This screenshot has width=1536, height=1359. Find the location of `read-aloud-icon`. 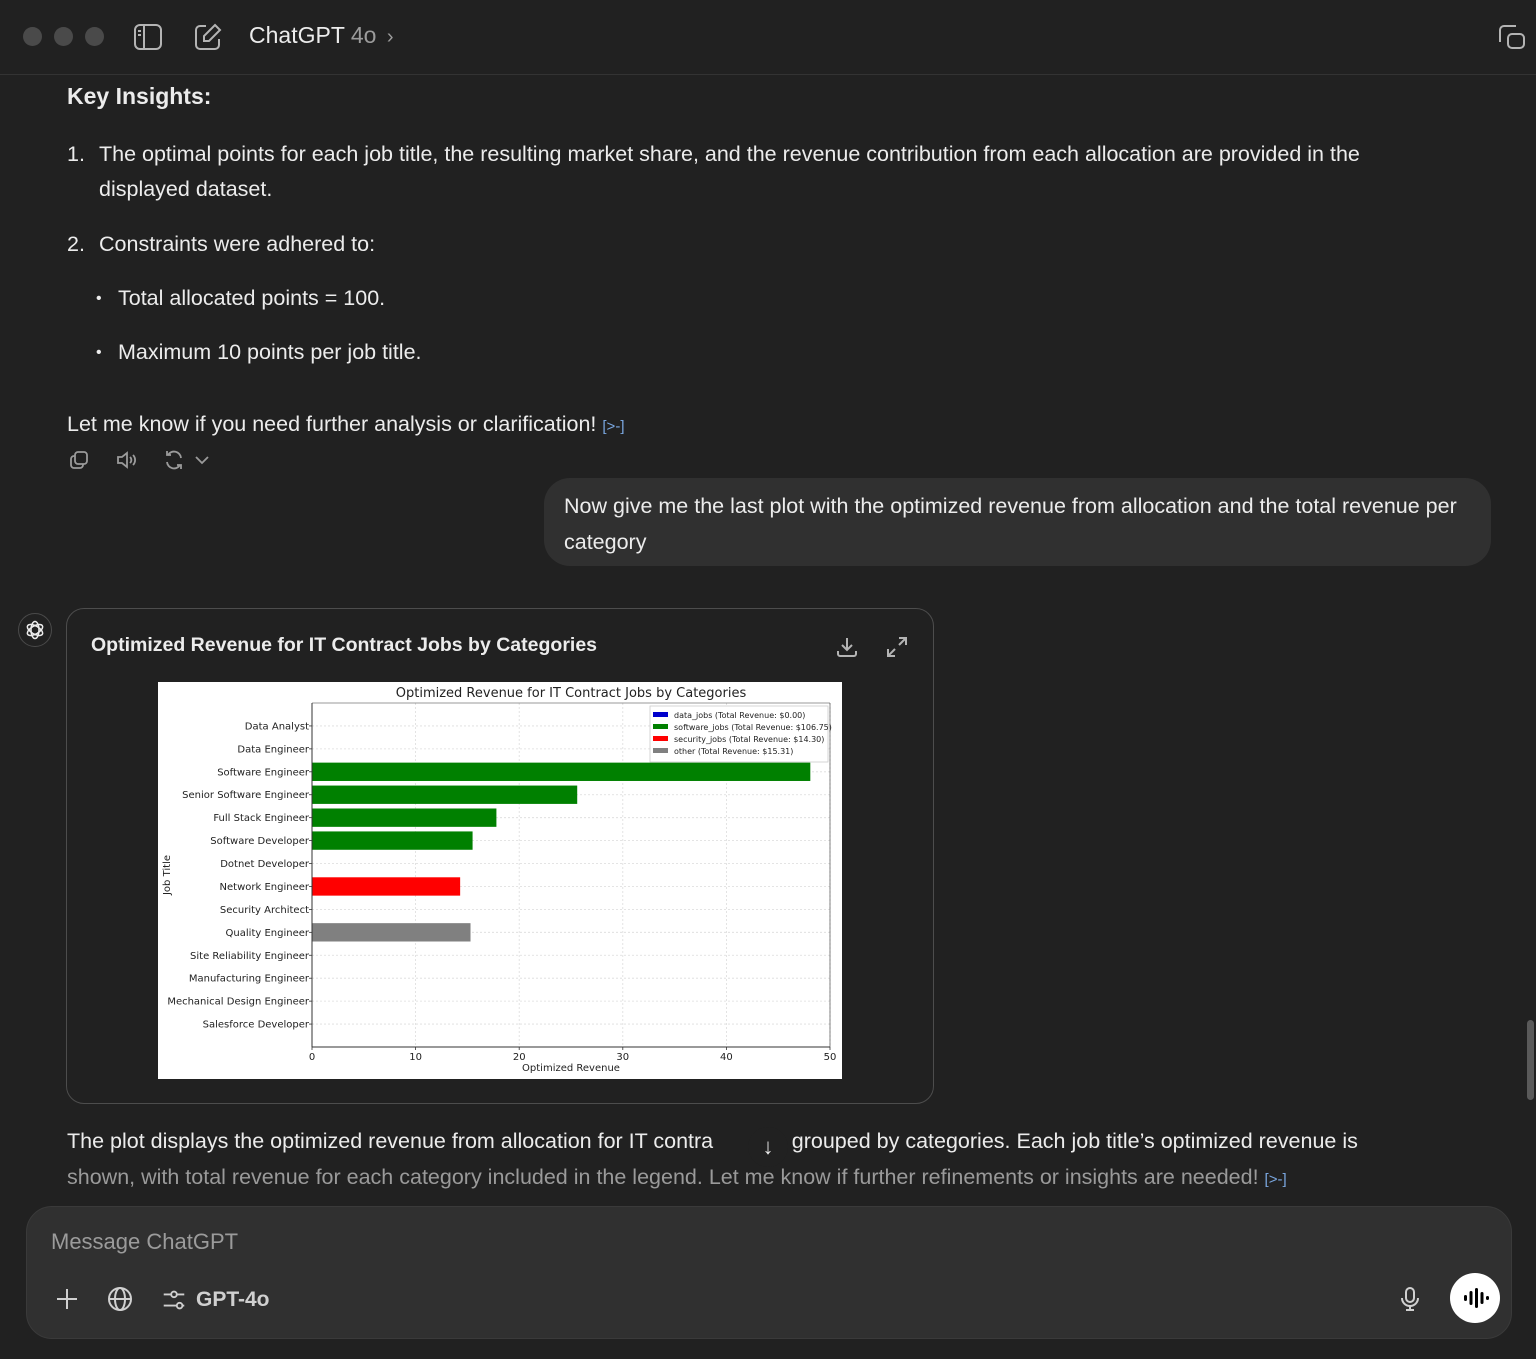

read-aloud-icon is located at coordinates (126, 460).